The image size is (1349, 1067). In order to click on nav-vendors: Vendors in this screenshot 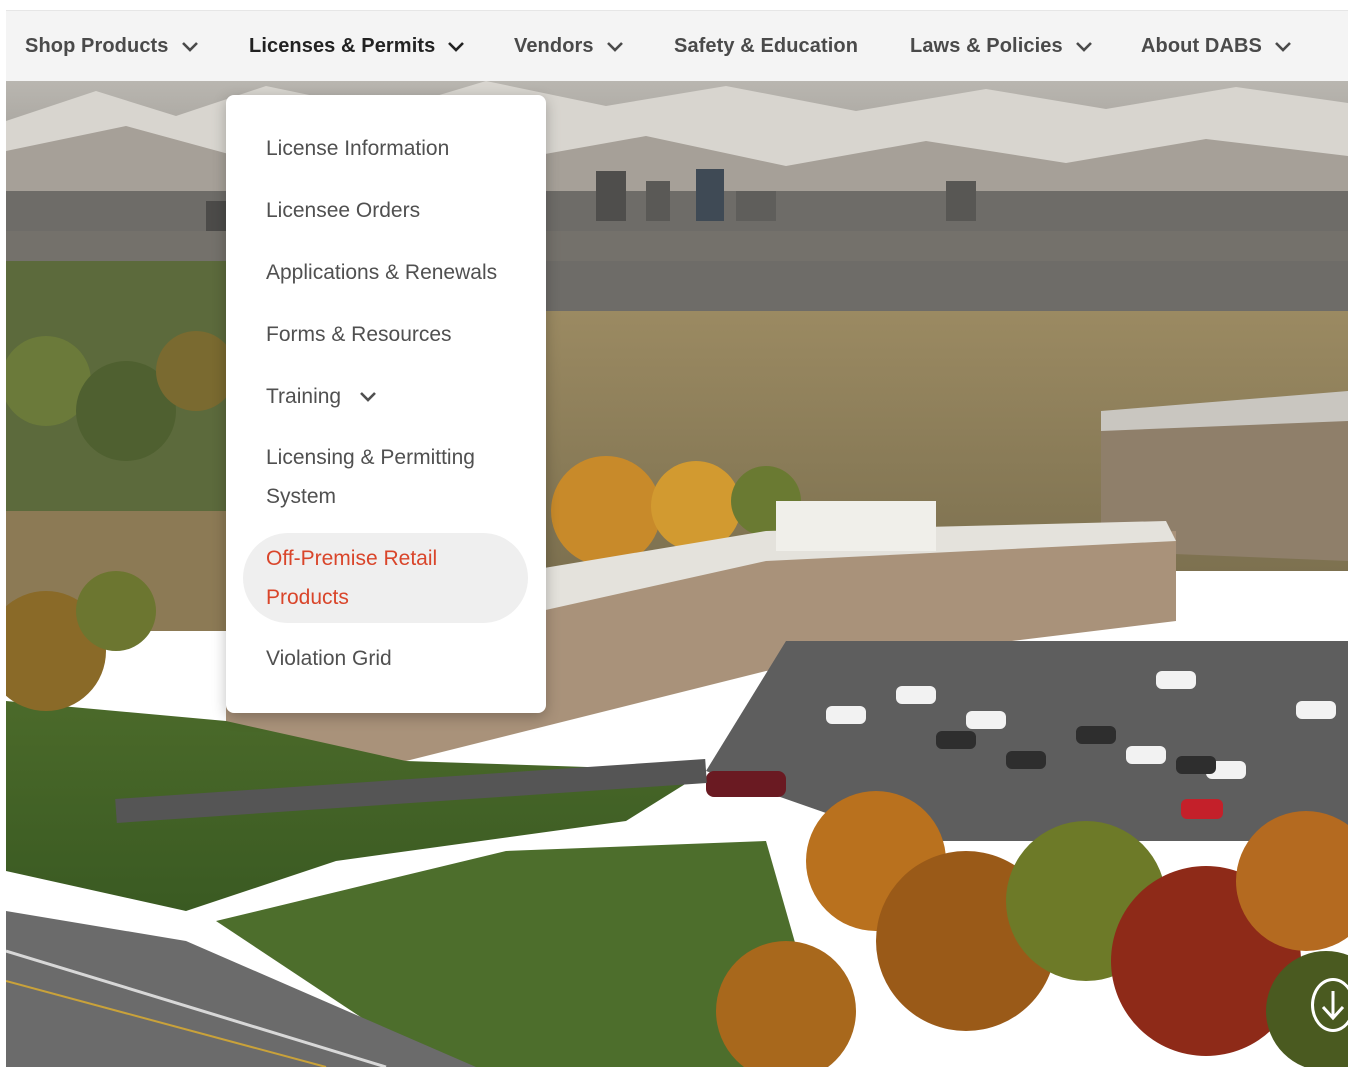, I will do `click(569, 46)`.